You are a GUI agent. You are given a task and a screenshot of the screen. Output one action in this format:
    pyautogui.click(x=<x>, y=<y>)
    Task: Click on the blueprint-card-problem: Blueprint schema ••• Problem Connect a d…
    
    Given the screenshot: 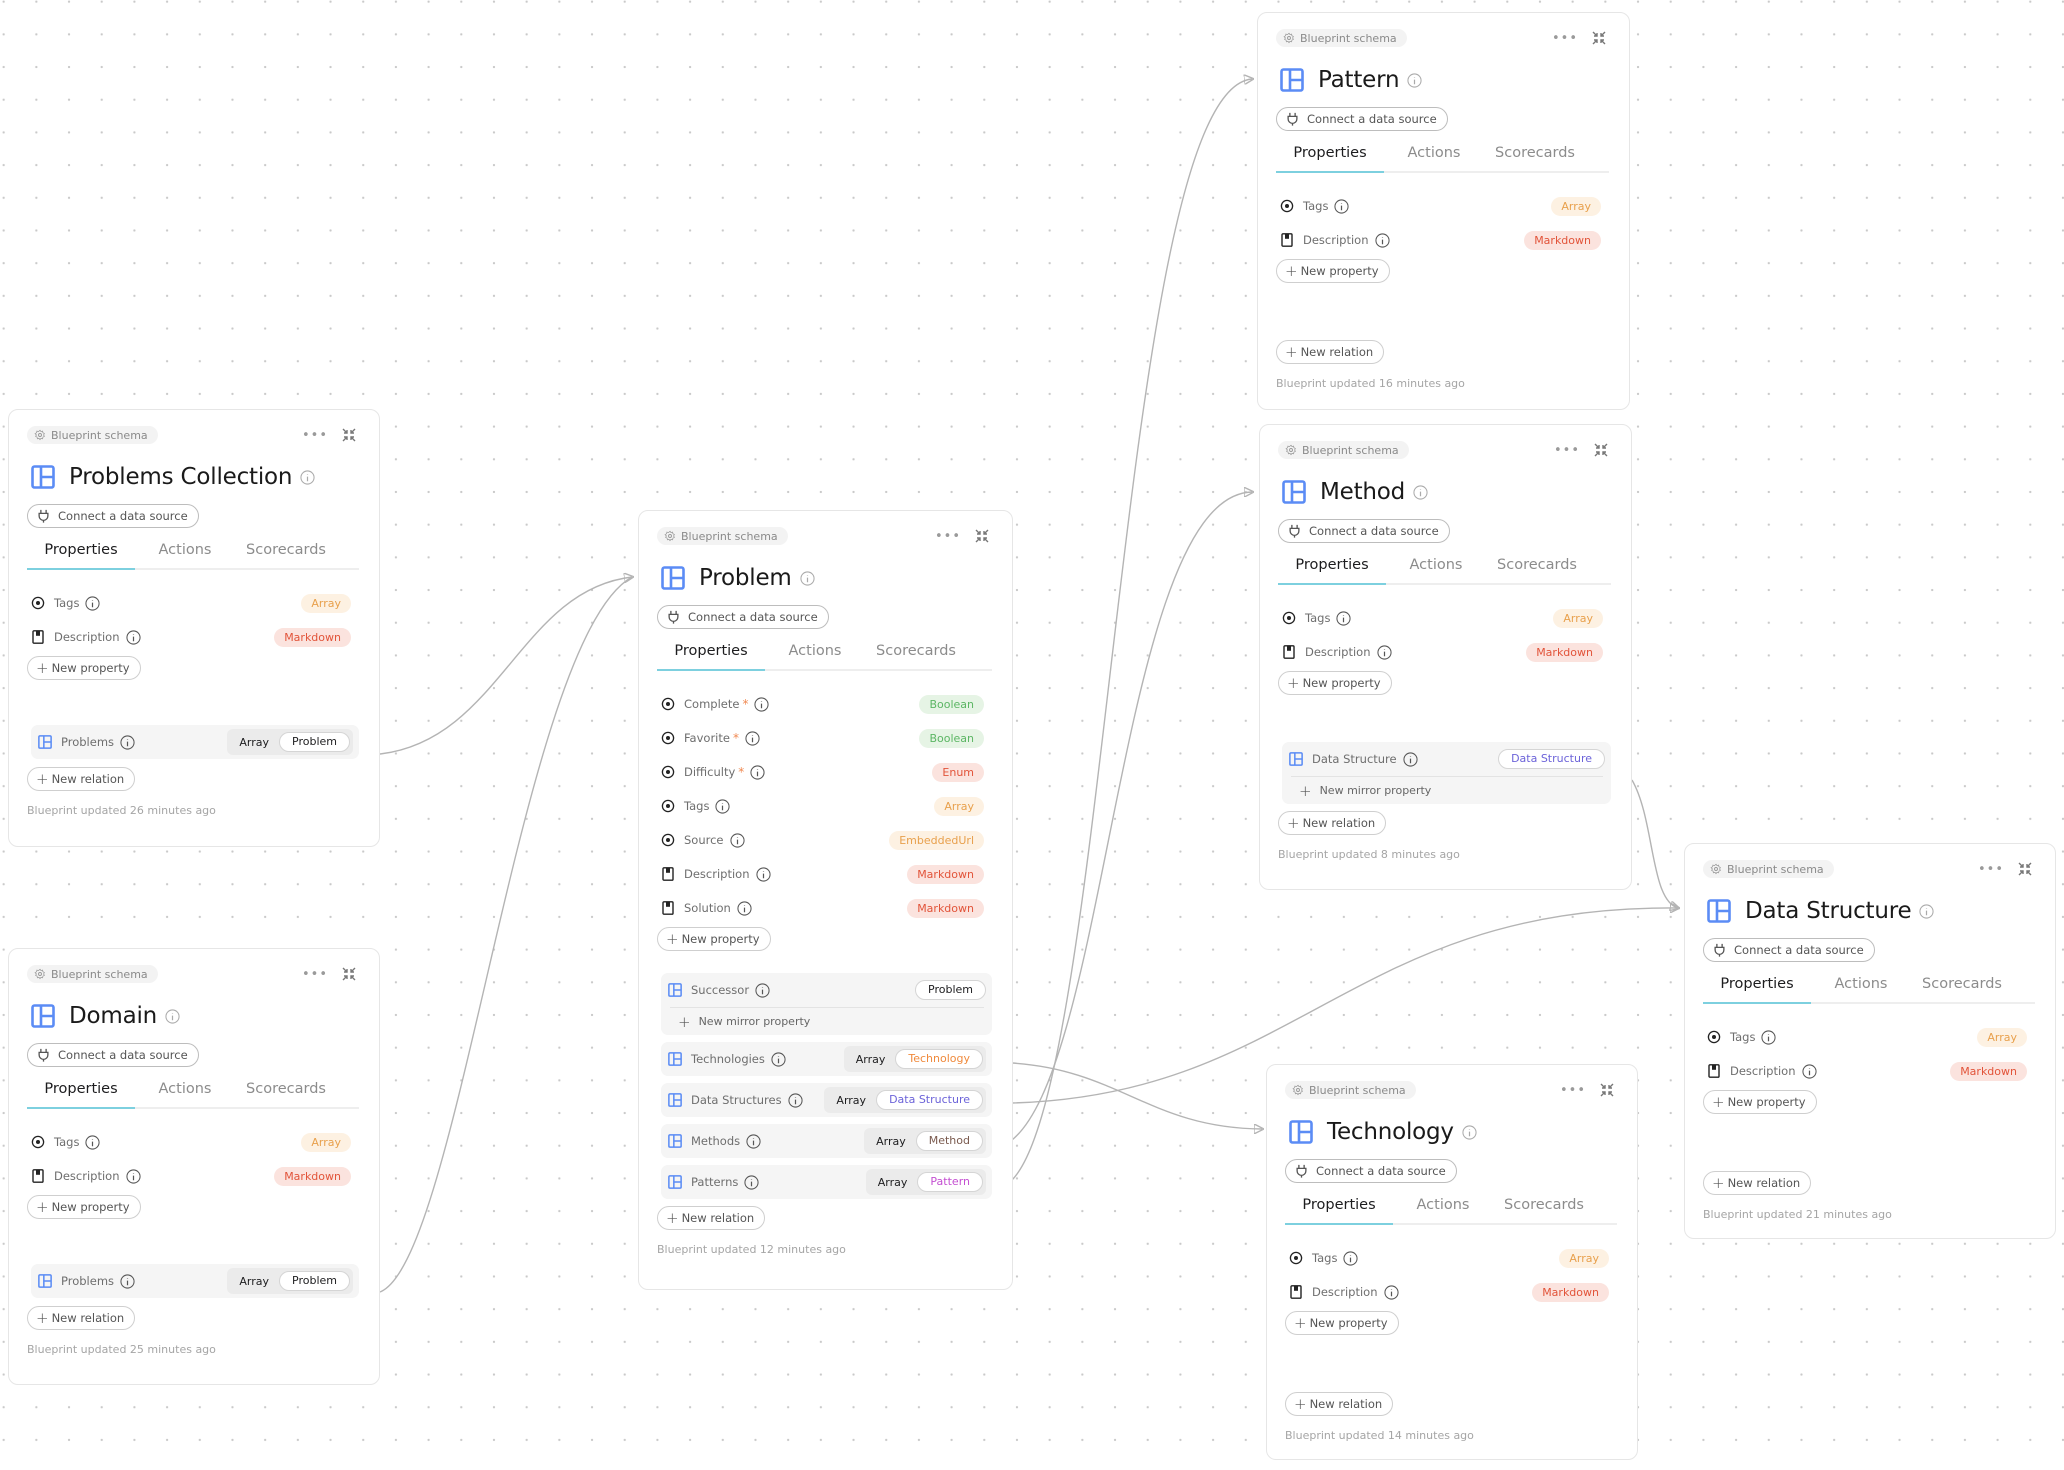 What is the action you would take?
    pyautogui.click(x=825, y=900)
    